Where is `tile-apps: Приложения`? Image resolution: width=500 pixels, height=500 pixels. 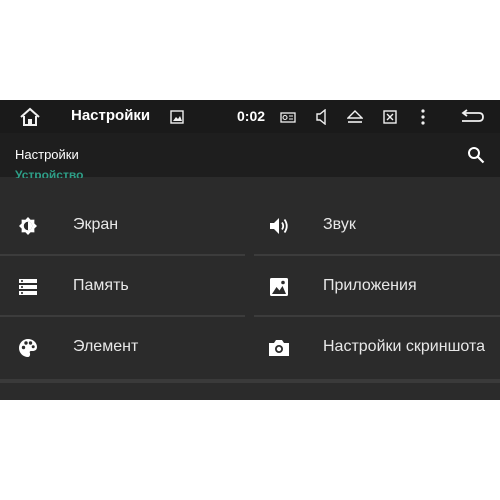 tile-apps: Приложения is located at coordinates (376, 286).